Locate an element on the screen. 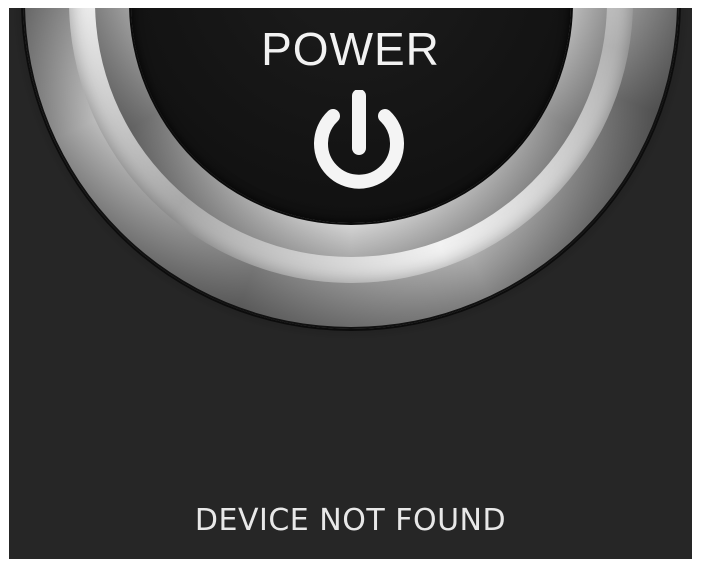 The width and height of the screenshot is (701, 567). power-icon is located at coordinates (359, 139).